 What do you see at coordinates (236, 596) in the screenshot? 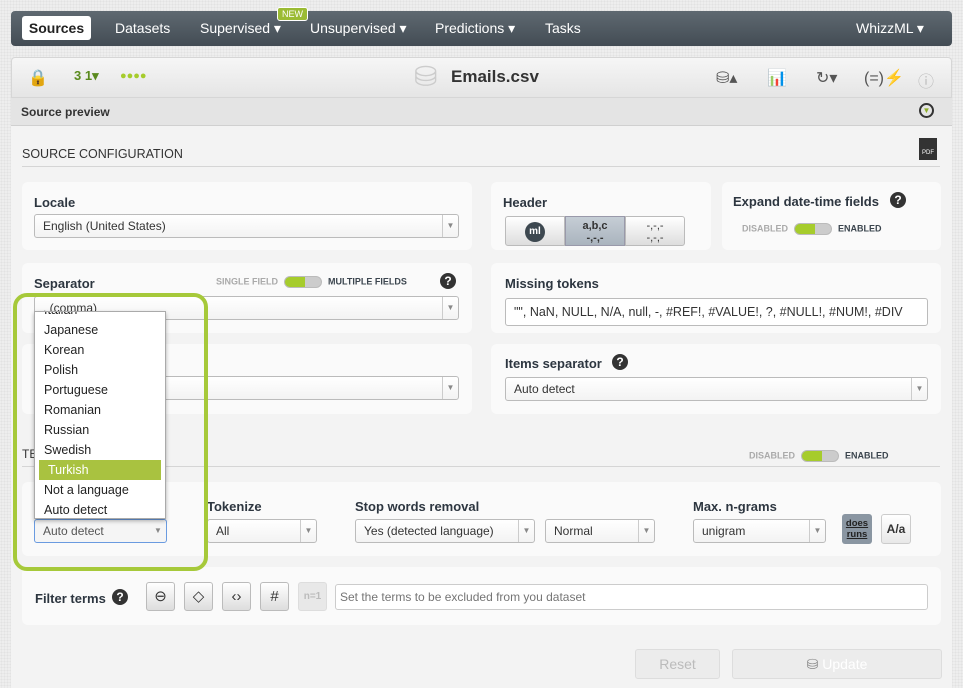
I see `filter-html-icon: ‹›` at bounding box center [236, 596].